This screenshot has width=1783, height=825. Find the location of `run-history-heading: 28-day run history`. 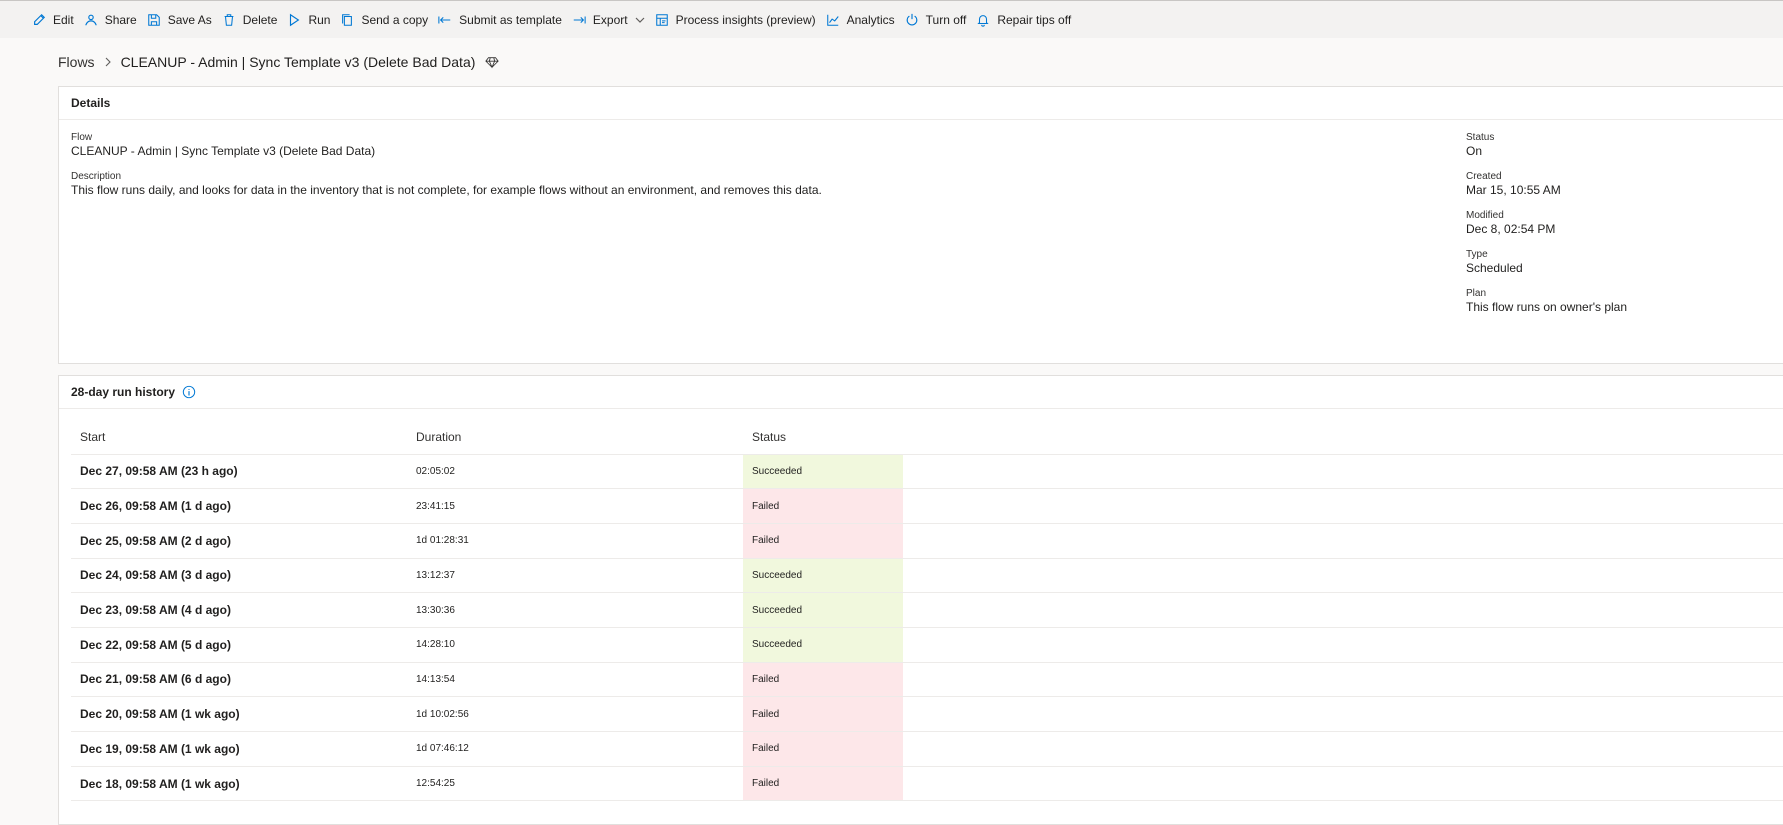

run-history-heading: 28-day run history is located at coordinates (921, 392).